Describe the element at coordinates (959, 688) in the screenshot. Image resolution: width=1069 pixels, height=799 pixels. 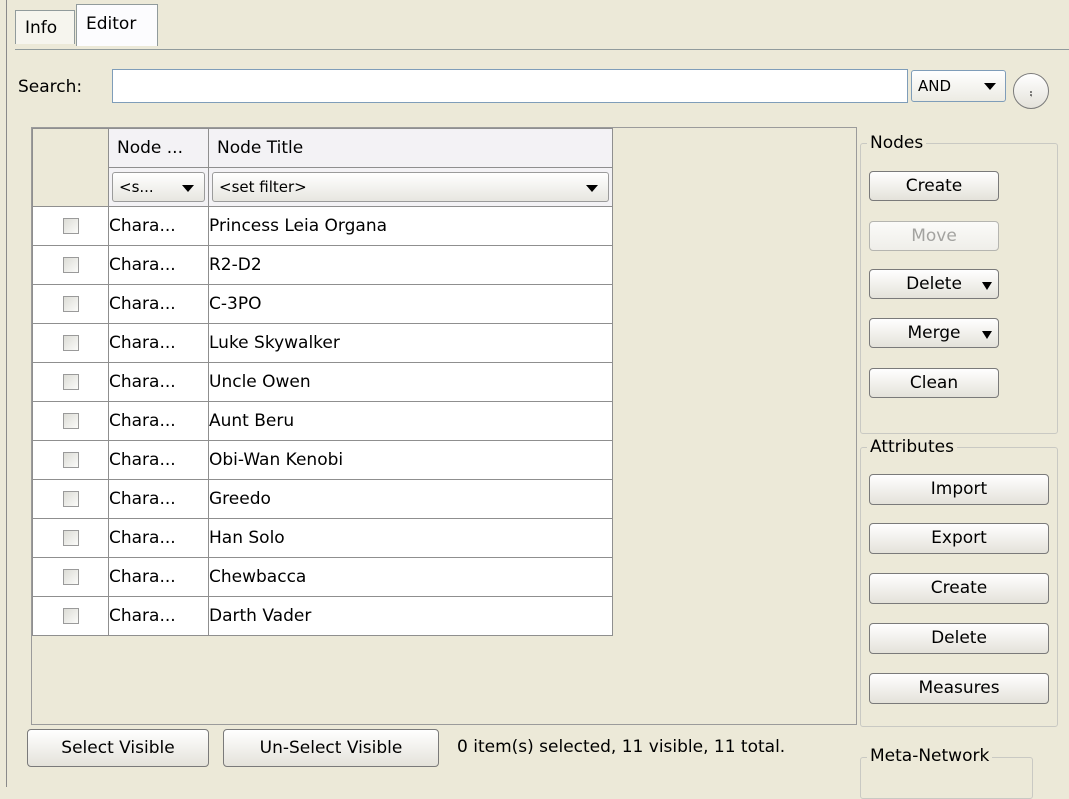
I see `measures-button: Measures` at that location.